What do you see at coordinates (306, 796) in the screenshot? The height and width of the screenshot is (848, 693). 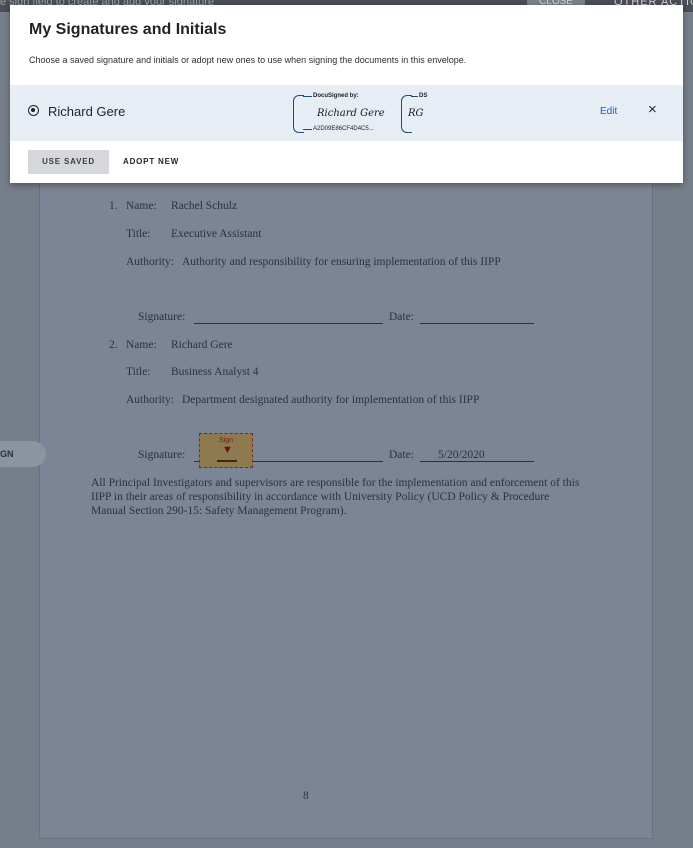 I see `page-number: 8` at bounding box center [306, 796].